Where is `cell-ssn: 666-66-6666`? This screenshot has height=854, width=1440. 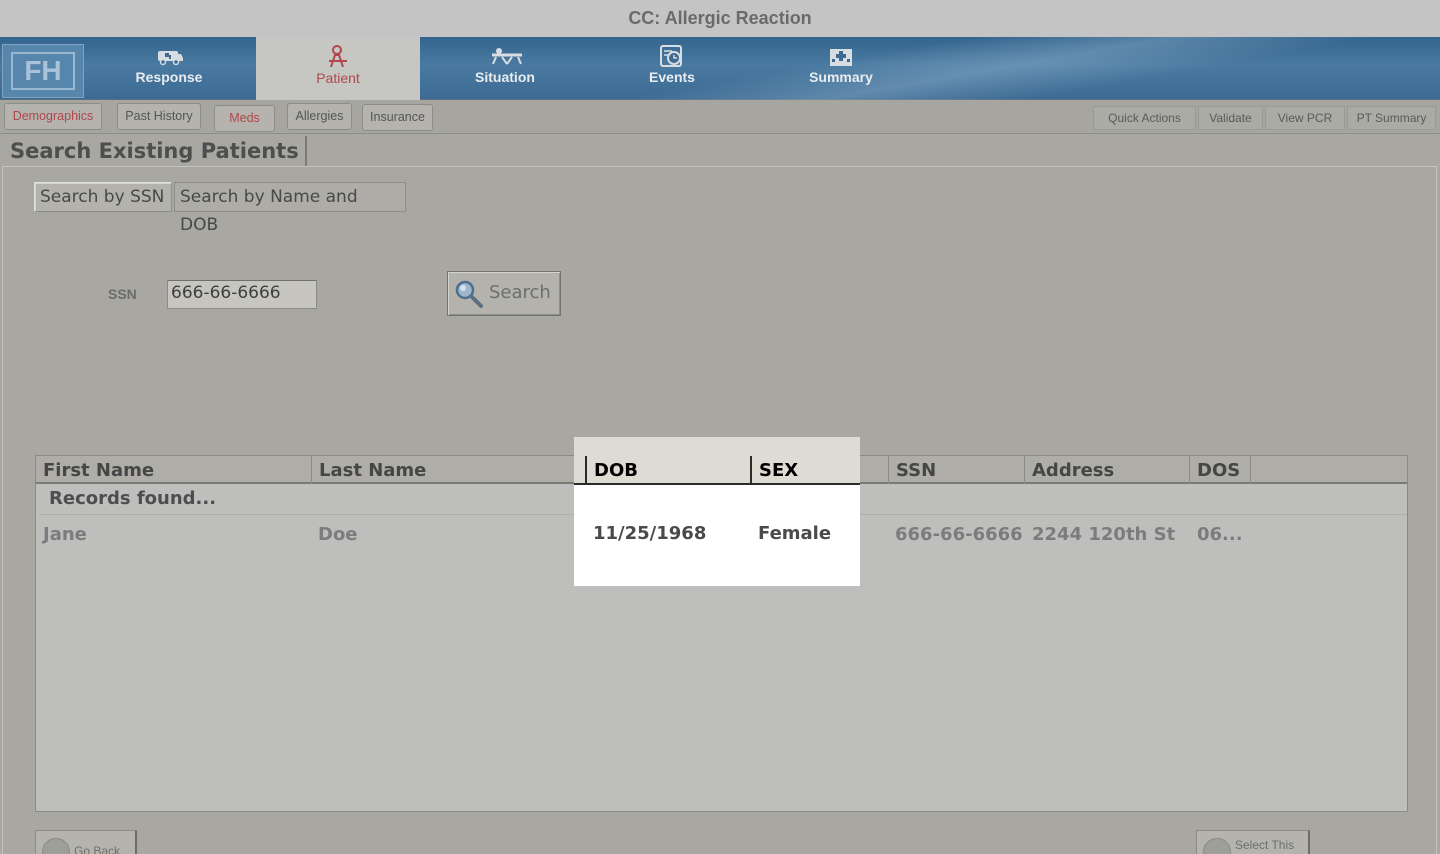
cell-ssn: 666-66-6666 is located at coordinates (959, 534).